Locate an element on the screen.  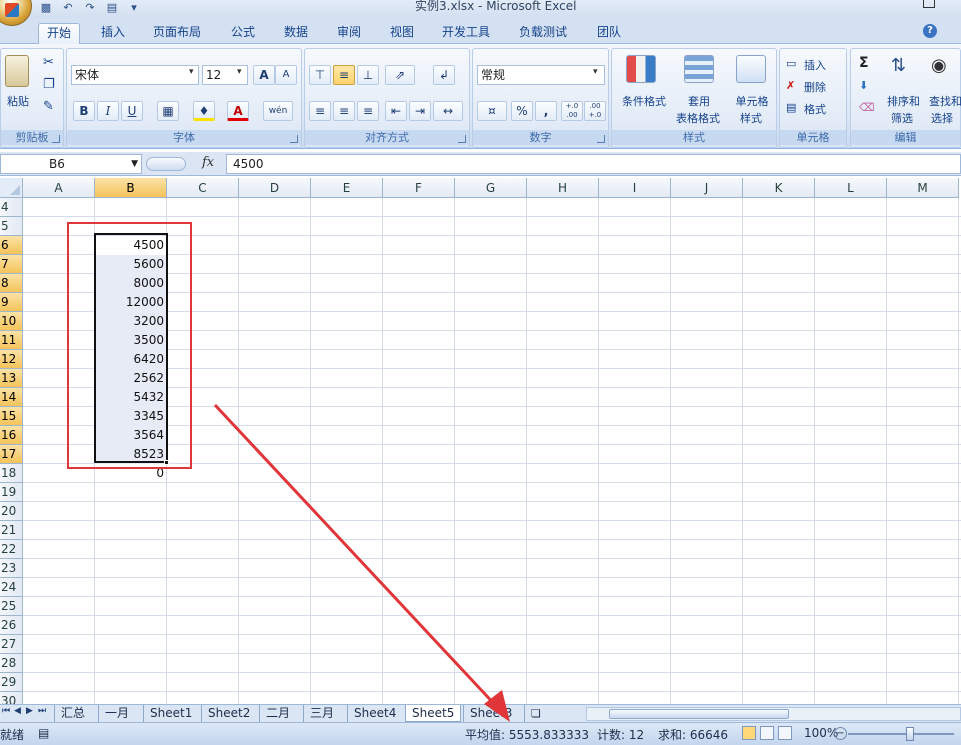
font-name-dropdown-icon: ▾ is located at coordinates (191, 72).